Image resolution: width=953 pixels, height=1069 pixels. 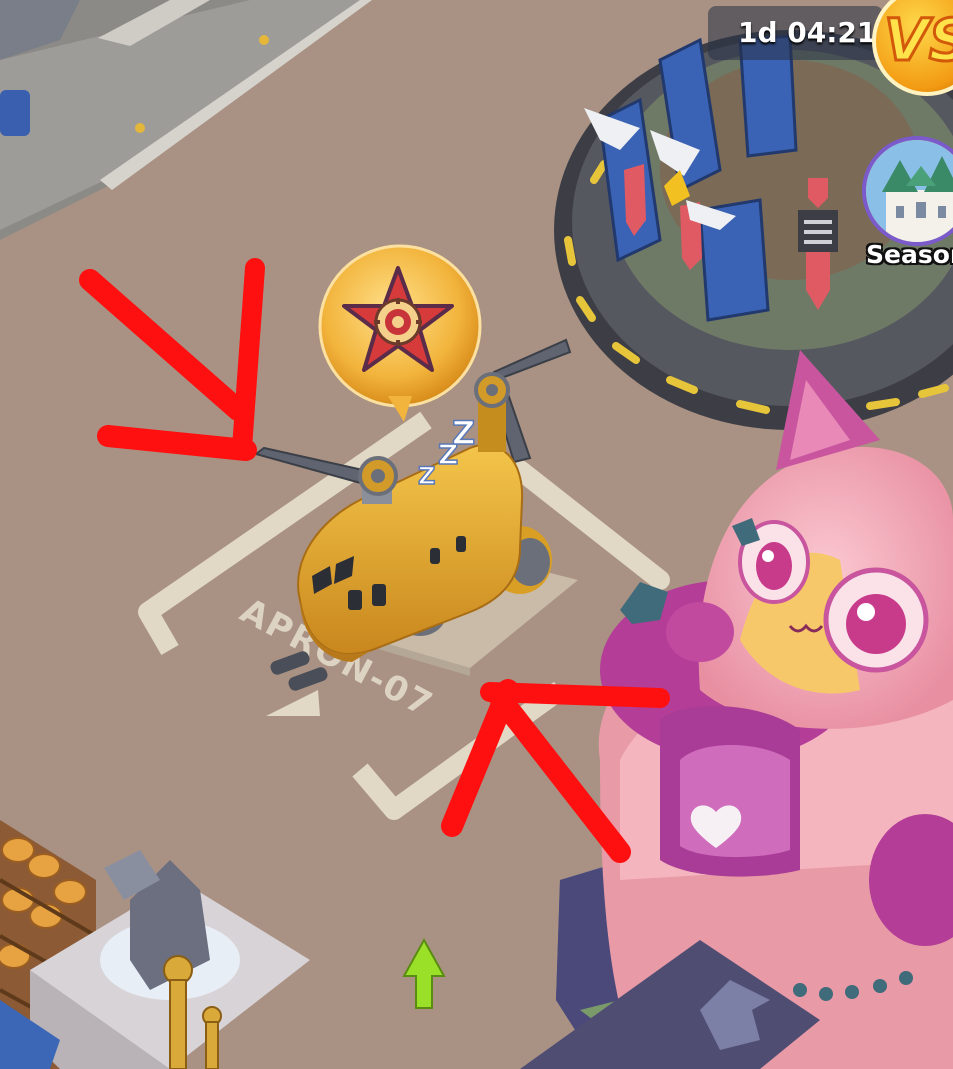 I want to click on event-timer: 1d 04:21, so click(x=795, y=33).